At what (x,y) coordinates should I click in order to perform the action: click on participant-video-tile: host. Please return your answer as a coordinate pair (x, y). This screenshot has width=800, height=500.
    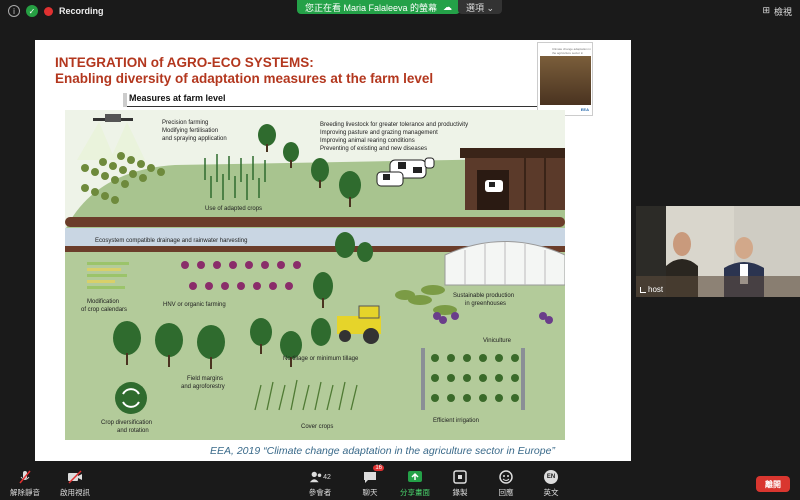
    Looking at the image, I should click on (718, 251).